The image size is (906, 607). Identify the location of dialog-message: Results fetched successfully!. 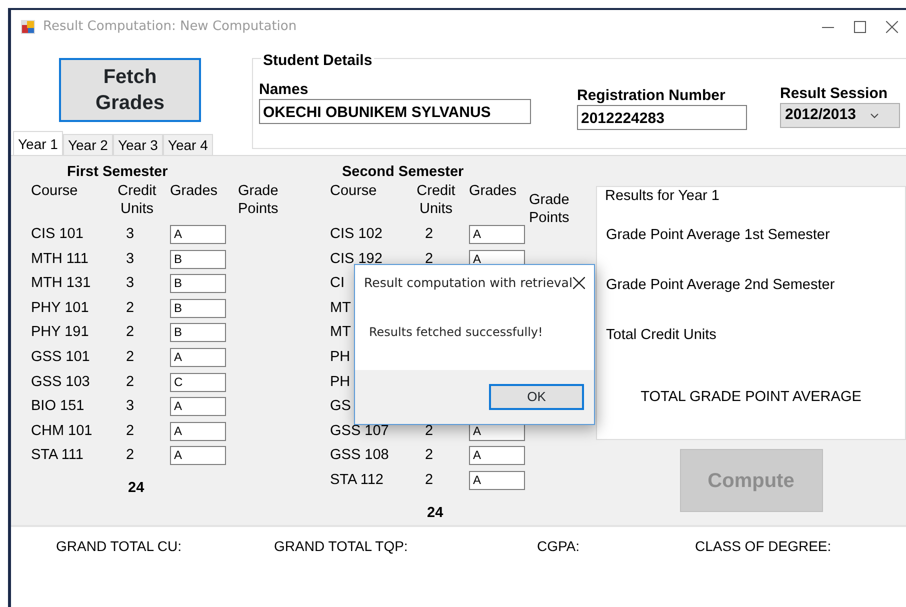
(456, 332).